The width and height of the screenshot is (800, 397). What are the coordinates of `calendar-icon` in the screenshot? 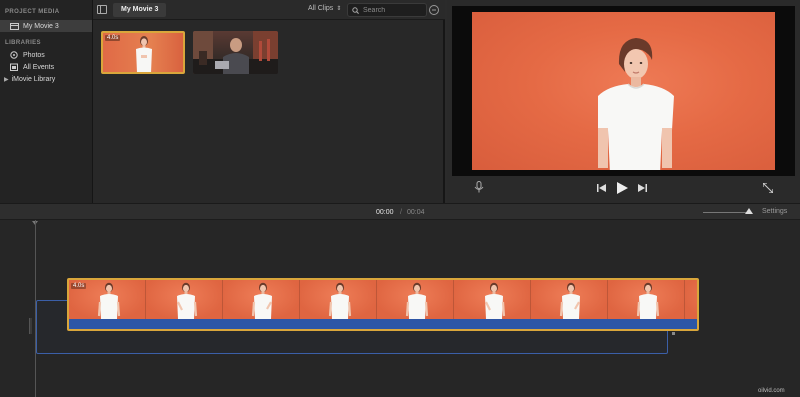 It's located at (14, 67).